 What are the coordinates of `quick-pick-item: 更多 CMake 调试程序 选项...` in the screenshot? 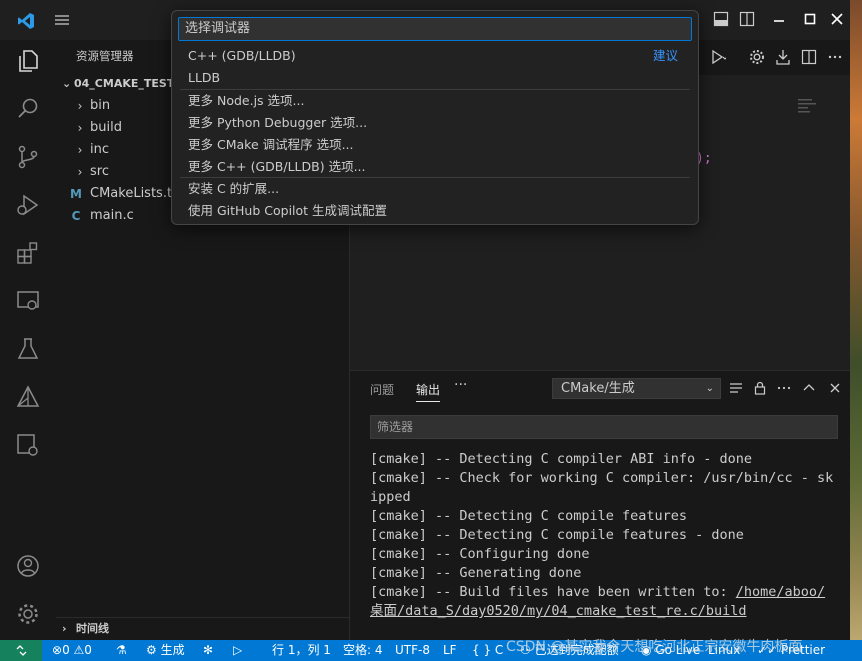 It's located at (435, 145).